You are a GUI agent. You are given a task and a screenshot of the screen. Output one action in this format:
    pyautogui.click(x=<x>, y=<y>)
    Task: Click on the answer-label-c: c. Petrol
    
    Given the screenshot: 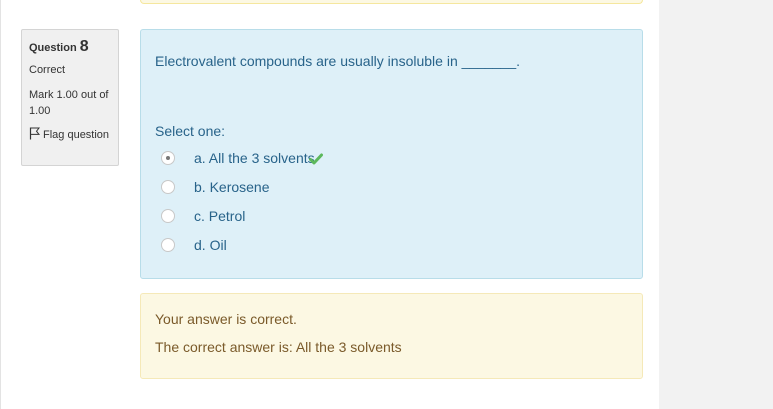 What is the action you would take?
    pyautogui.click(x=219, y=216)
    